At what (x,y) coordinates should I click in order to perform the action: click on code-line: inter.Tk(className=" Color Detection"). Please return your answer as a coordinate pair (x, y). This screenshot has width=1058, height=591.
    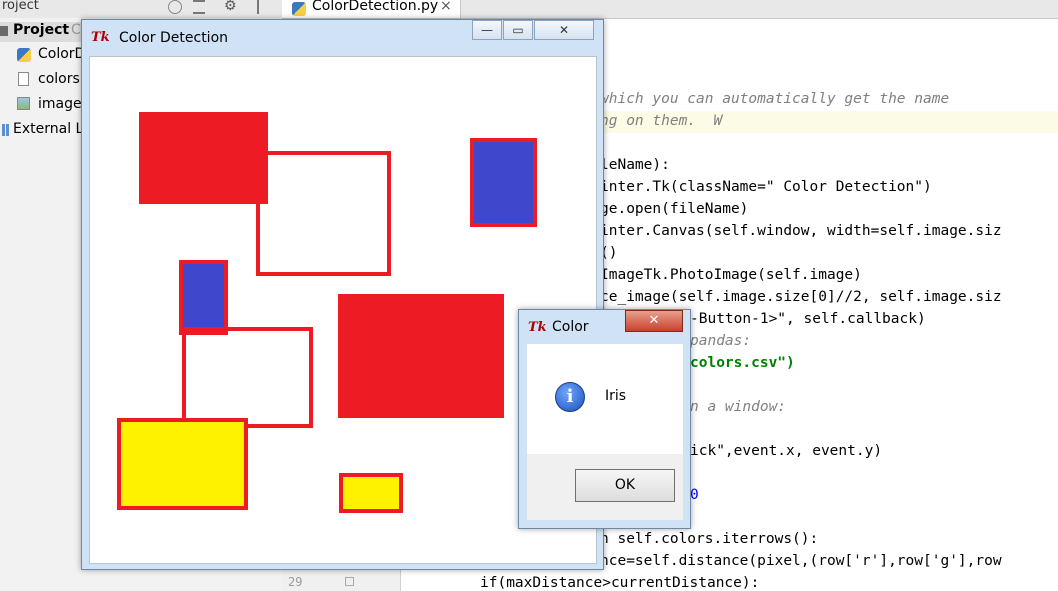
    Looking at the image, I should click on (766, 187).